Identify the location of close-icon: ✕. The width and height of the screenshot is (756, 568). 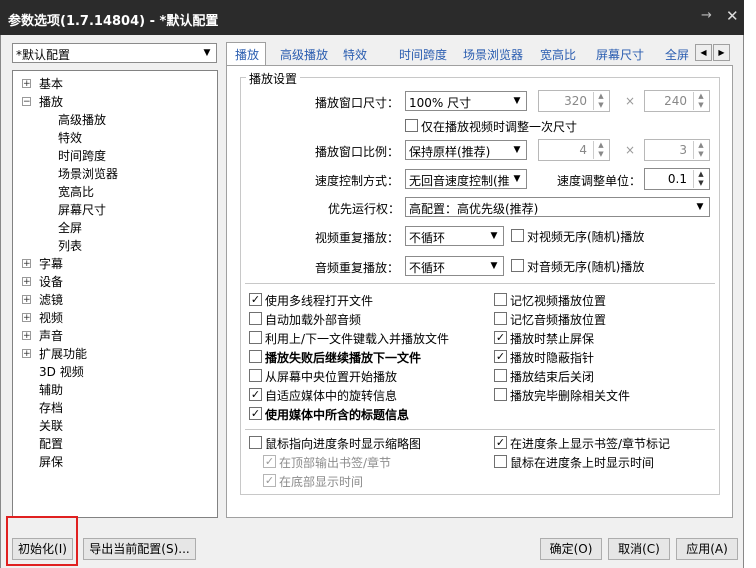
(732, 16).